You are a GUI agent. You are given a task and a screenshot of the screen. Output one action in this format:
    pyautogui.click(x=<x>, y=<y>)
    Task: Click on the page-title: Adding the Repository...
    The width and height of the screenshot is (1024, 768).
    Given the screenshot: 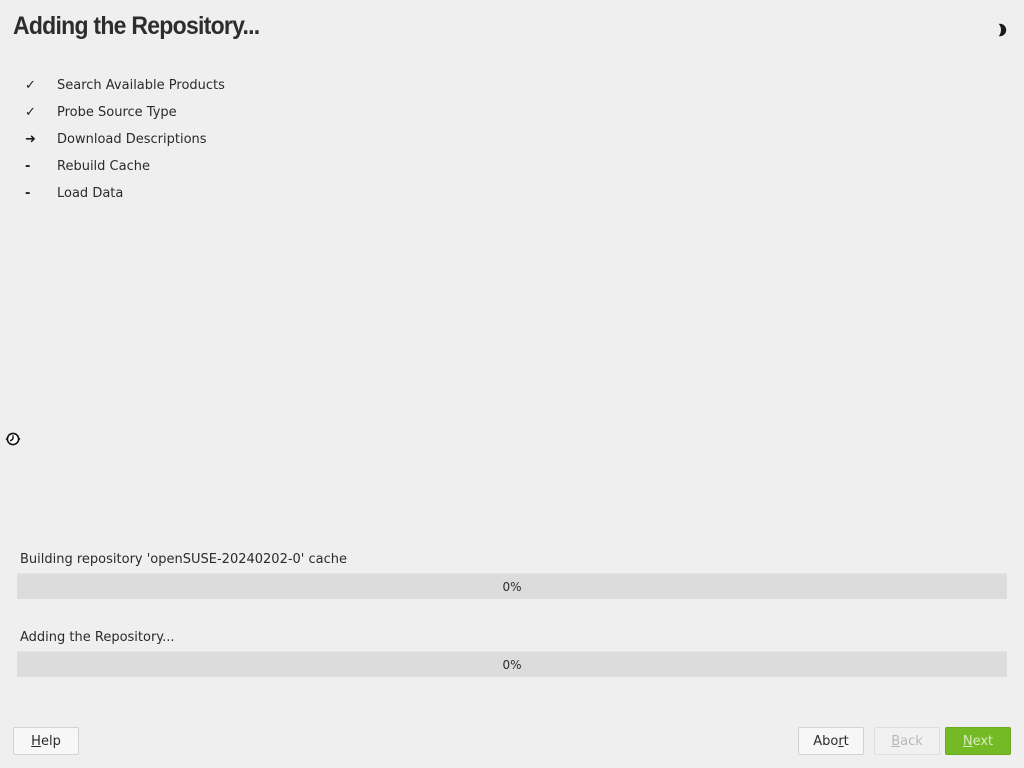 What is the action you would take?
    pyautogui.click(x=136, y=26)
    